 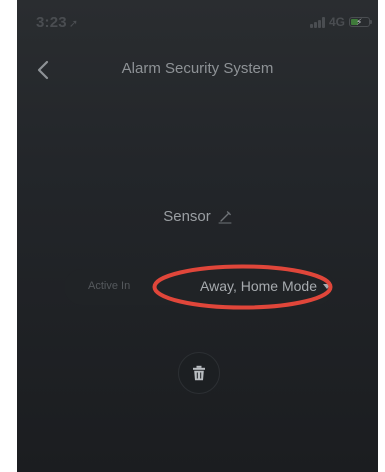 What do you see at coordinates (225, 217) in the screenshot?
I see `pencil-icon` at bounding box center [225, 217].